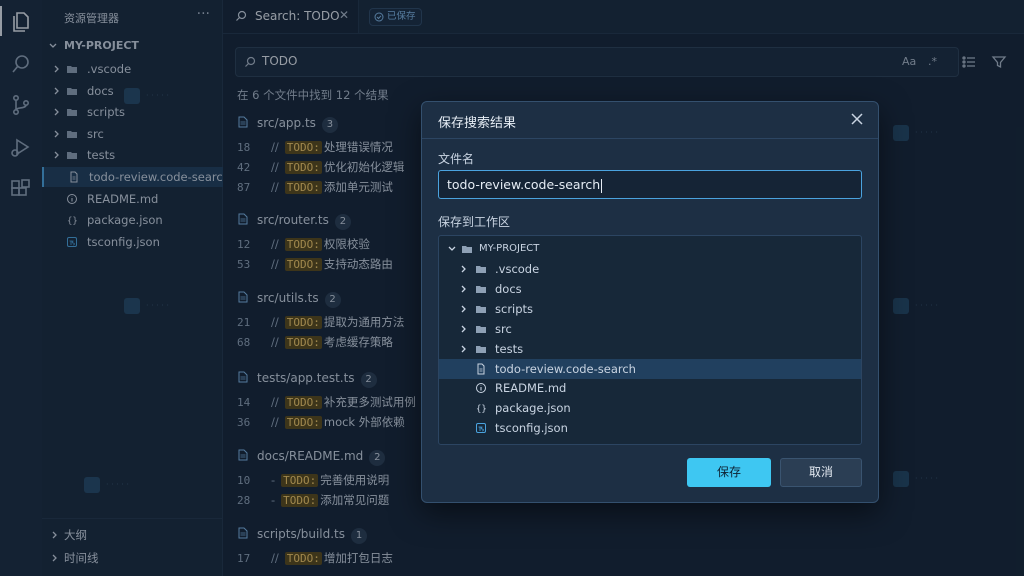  I want to click on ws-tree-item-label: README.md, so click(531, 388).